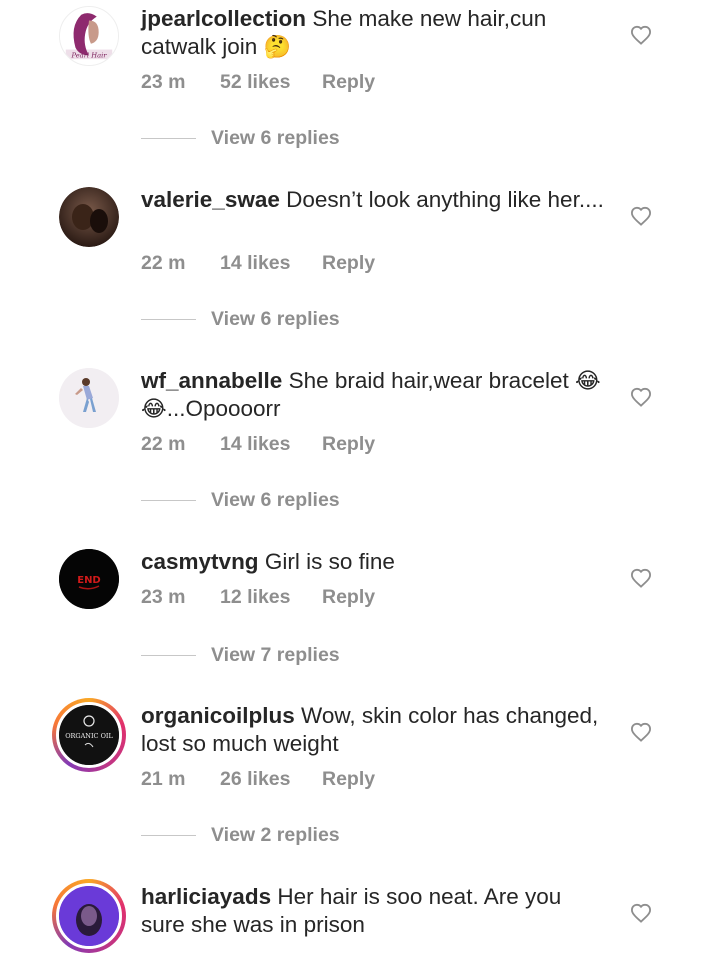 The image size is (720, 954). What do you see at coordinates (223, 408) in the screenshot?
I see `comment-body-continued: ...Opoooorr` at bounding box center [223, 408].